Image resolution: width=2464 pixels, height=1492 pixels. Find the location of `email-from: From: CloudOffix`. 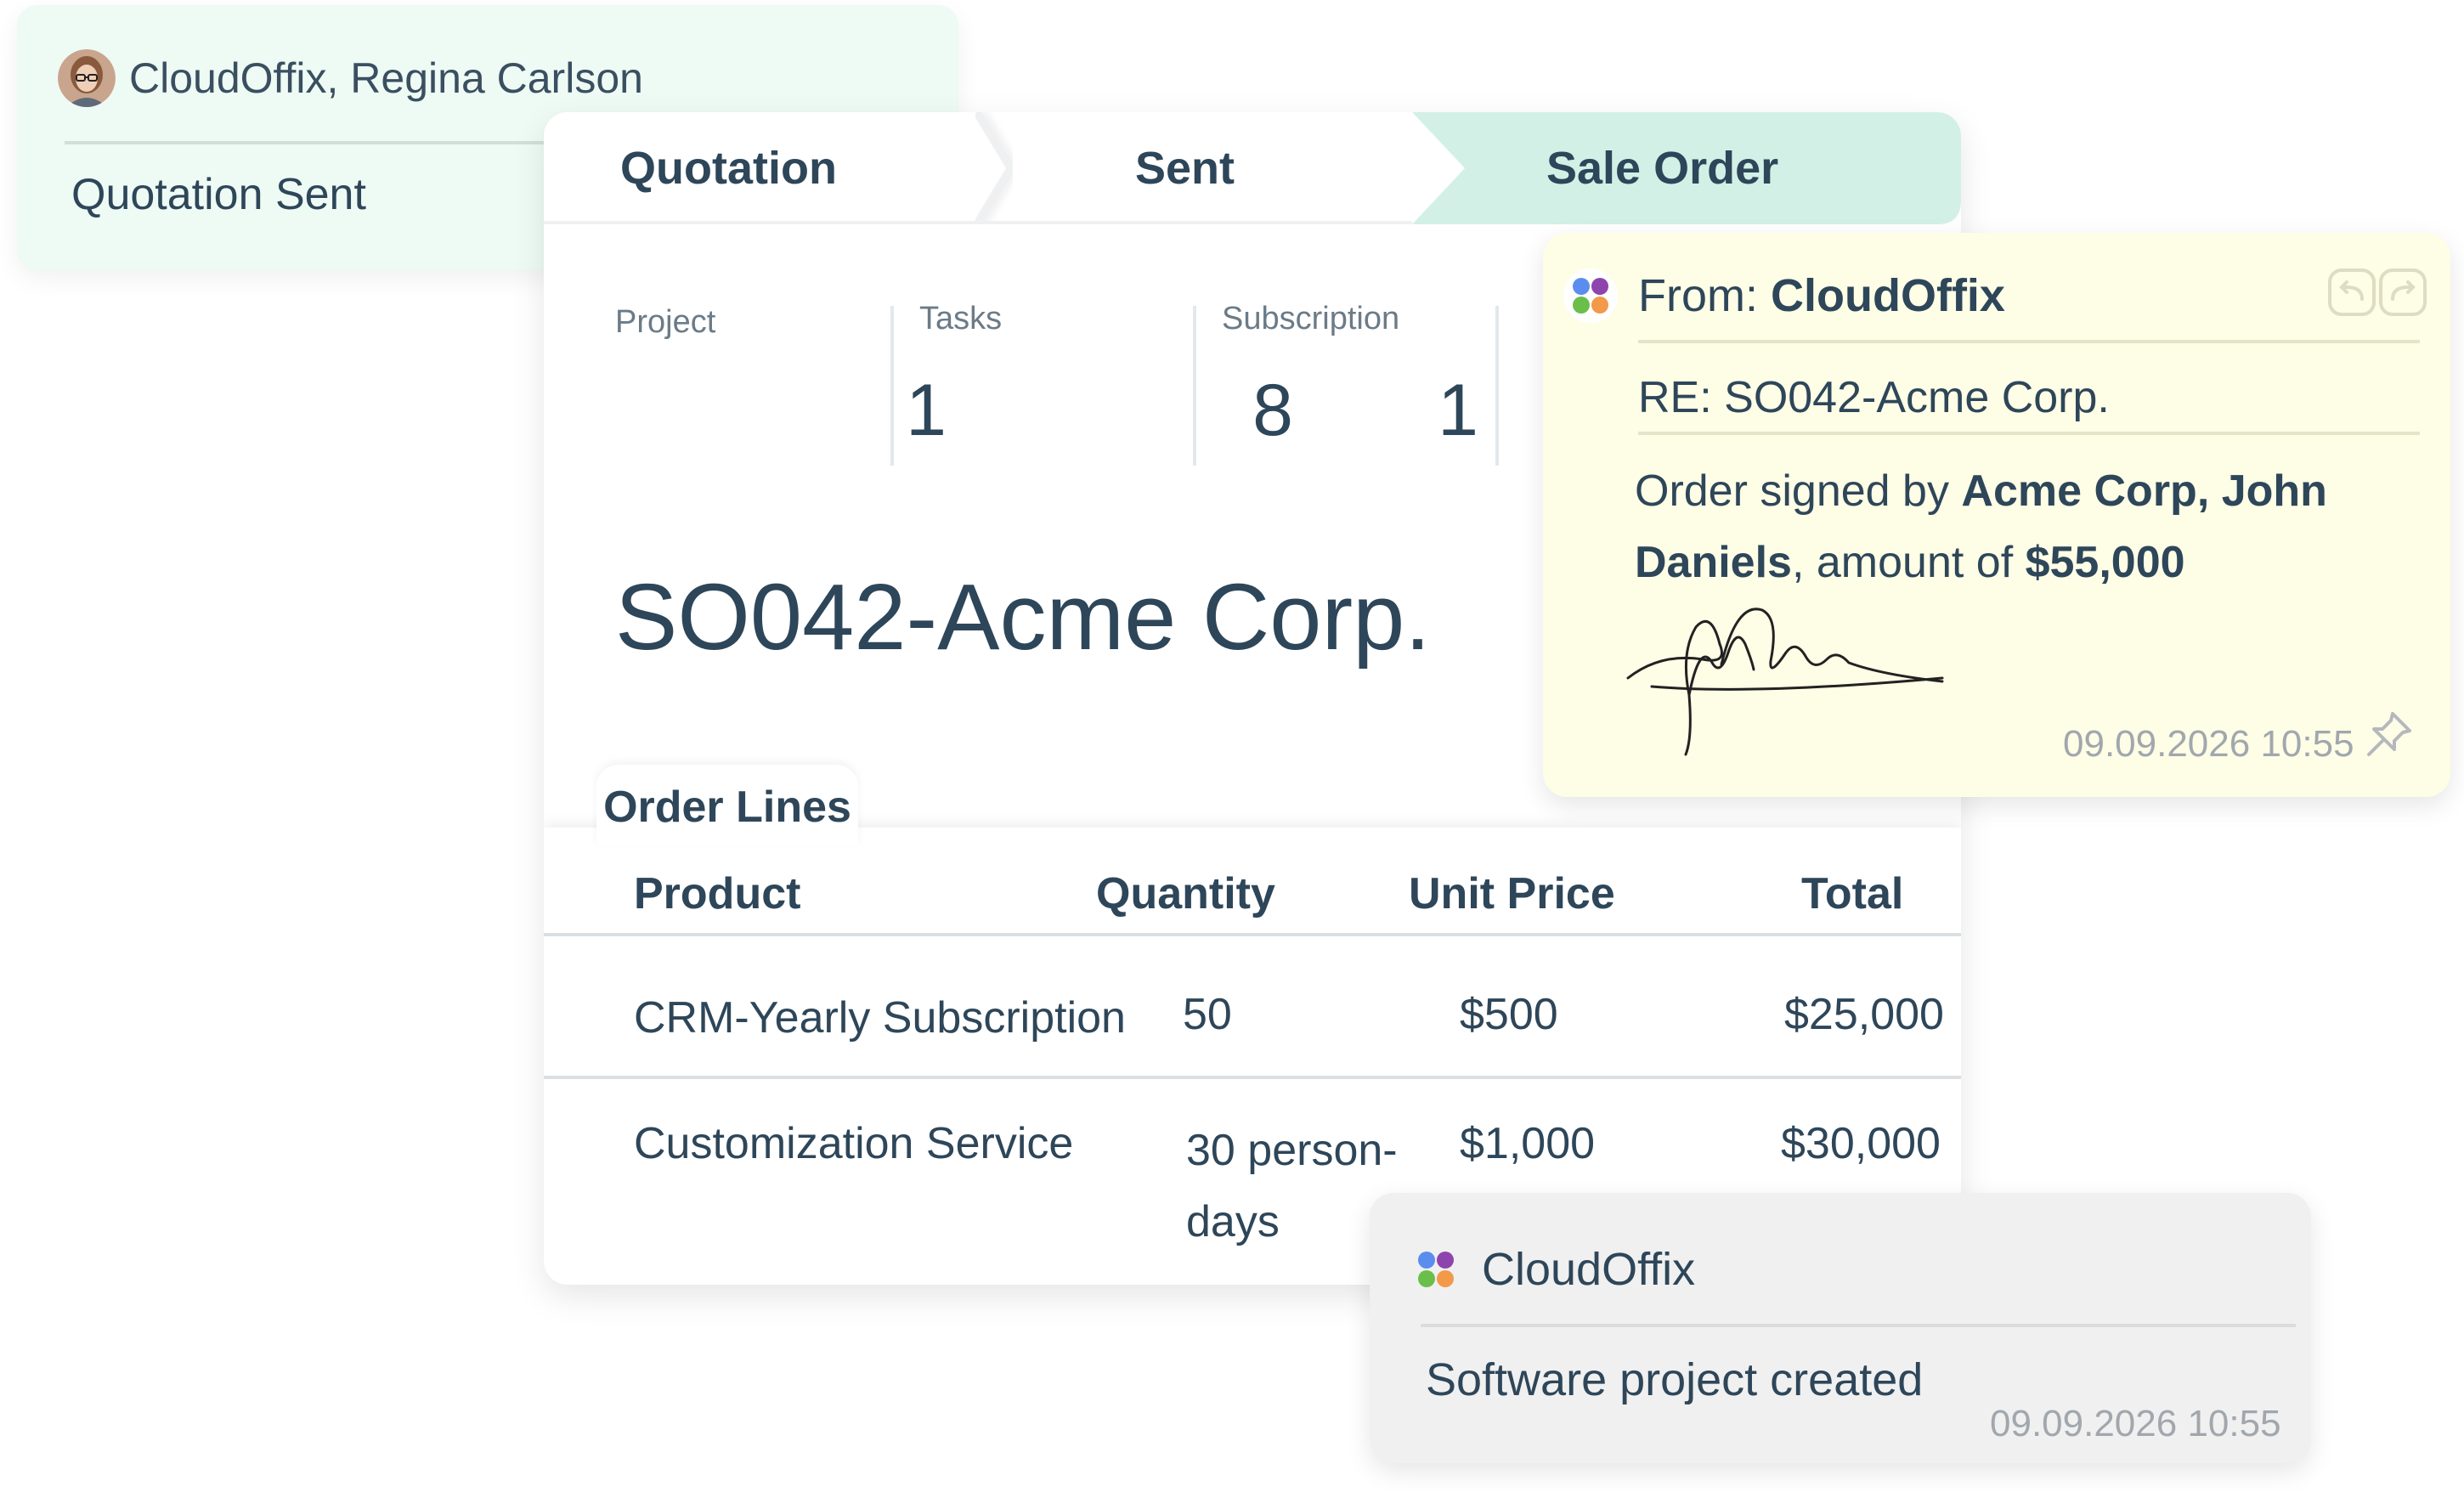

email-from: From: CloudOffix is located at coordinates (1821, 295).